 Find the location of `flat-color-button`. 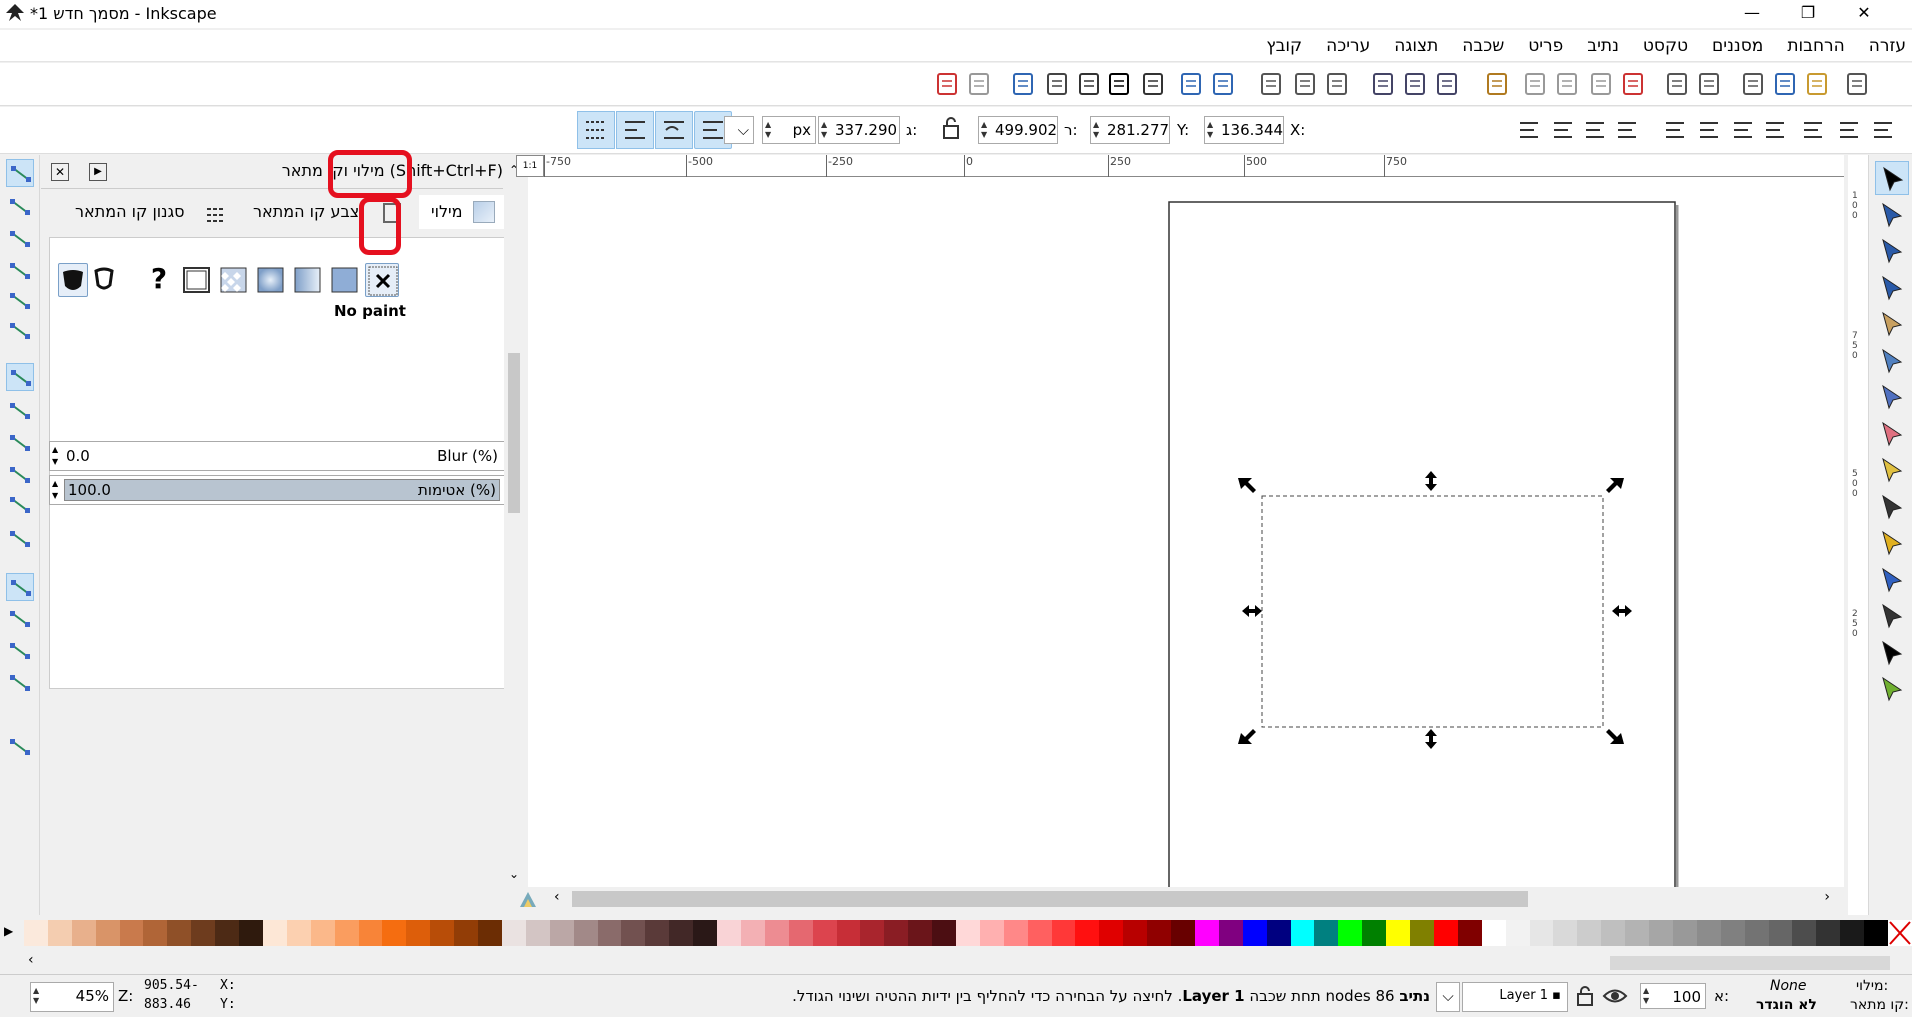

flat-color-button is located at coordinates (345, 280).